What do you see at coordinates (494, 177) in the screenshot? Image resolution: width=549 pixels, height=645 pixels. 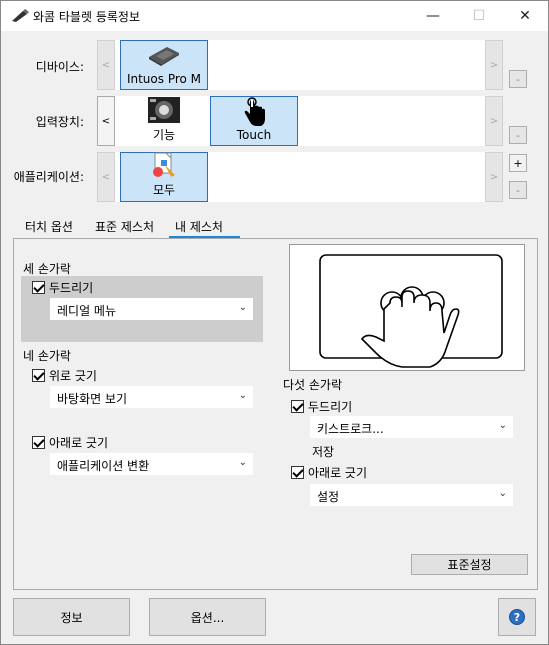 I see `app-scroll-right-button: >` at bounding box center [494, 177].